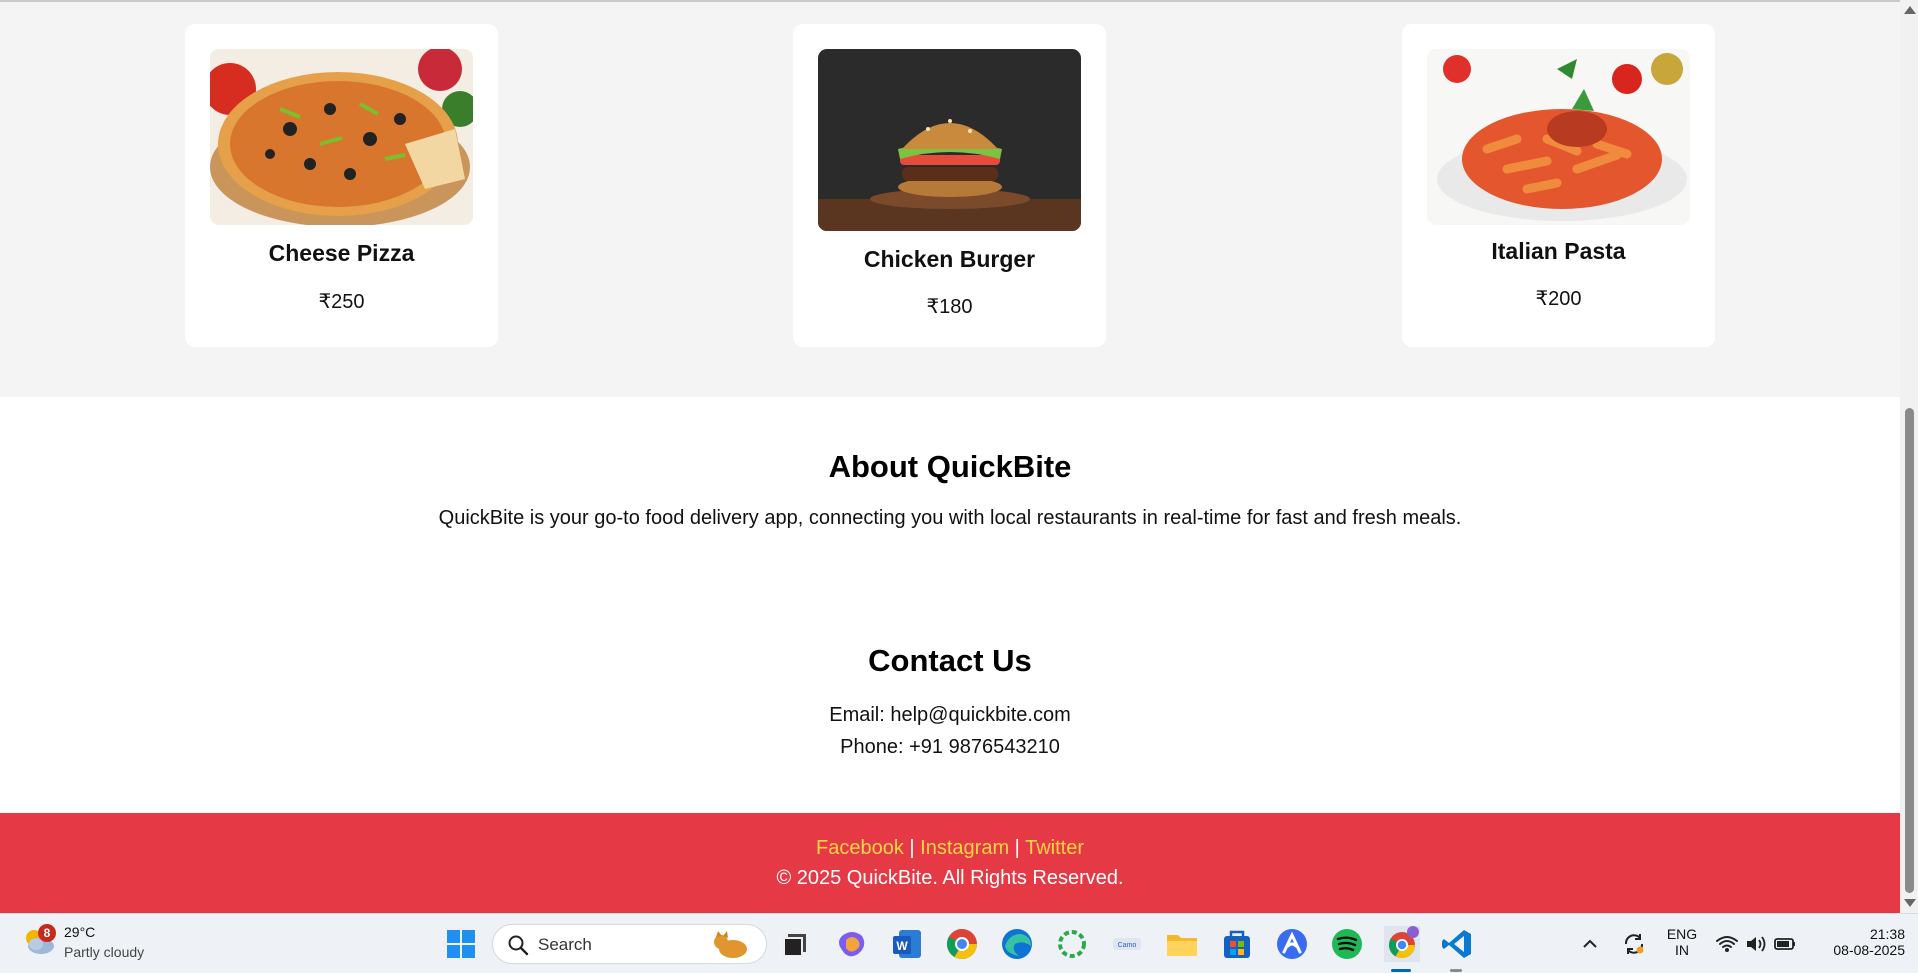 The height and width of the screenshot is (973, 1918). I want to click on cat-doodle-icon, so click(730, 944).